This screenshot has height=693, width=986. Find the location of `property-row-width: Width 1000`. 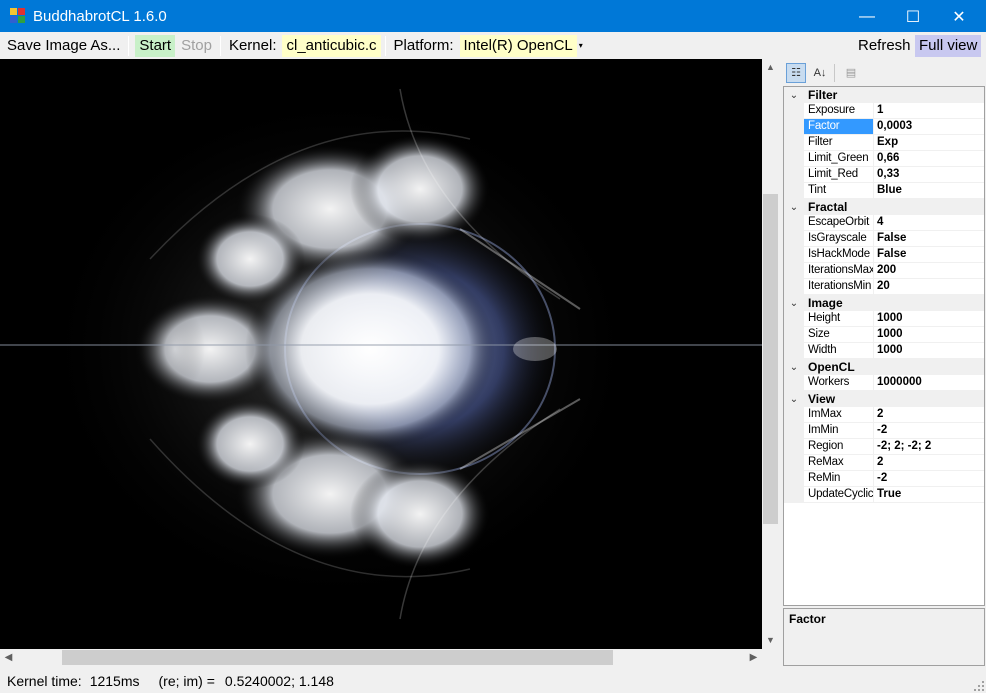

property-row-width: Width 1000 is located at coordinates (884, 351).